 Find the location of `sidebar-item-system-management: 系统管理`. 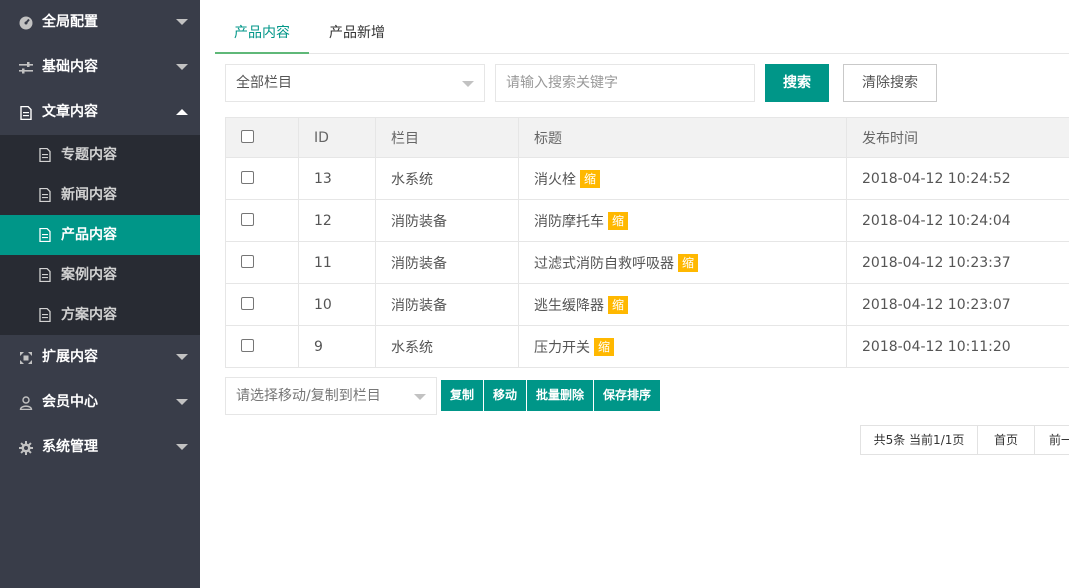

sidebar-item-system-management: 系统管理 is located at coordinates (100, 447).